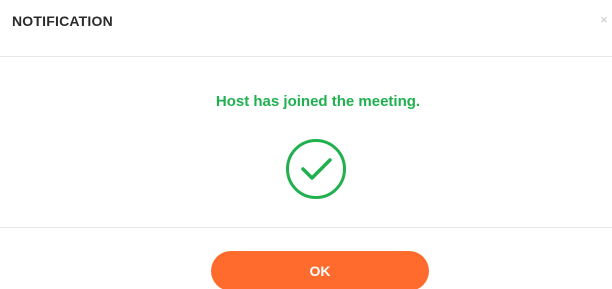 The width and height of the screenshot is (612, 289). I want to click on check-circle-icon, so click(316, 169).